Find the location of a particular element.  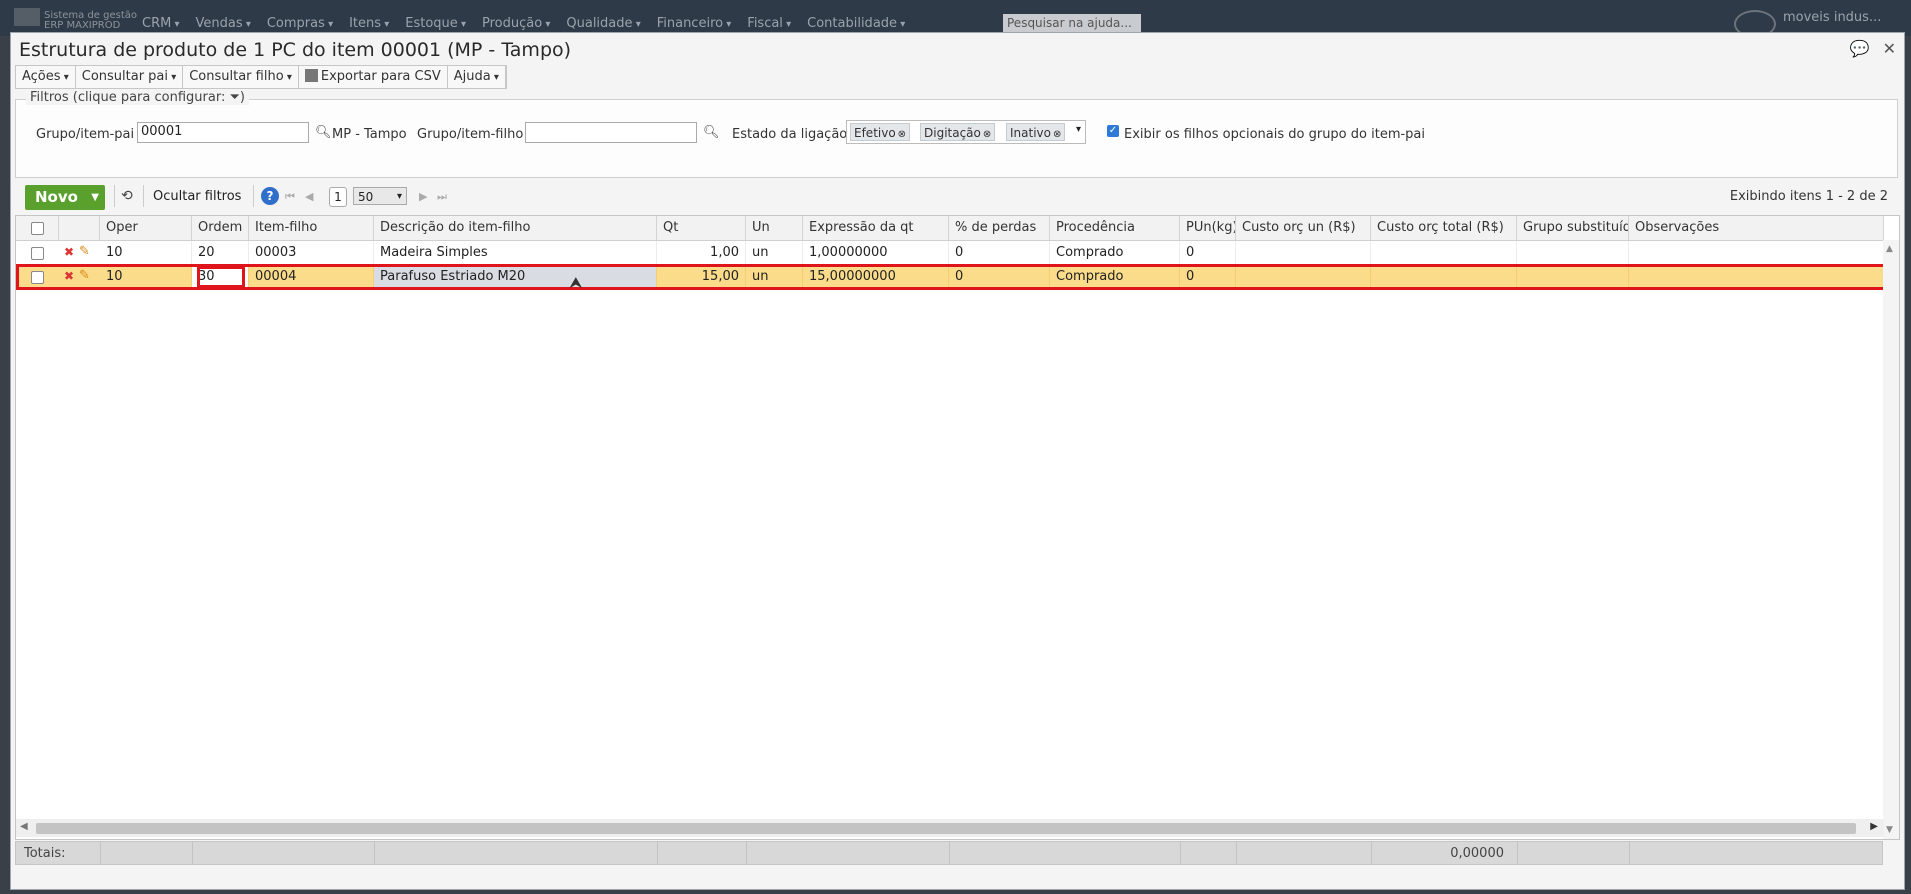

tag-digitacao: Digitação ⊗ is located at coordinates (958, 132).